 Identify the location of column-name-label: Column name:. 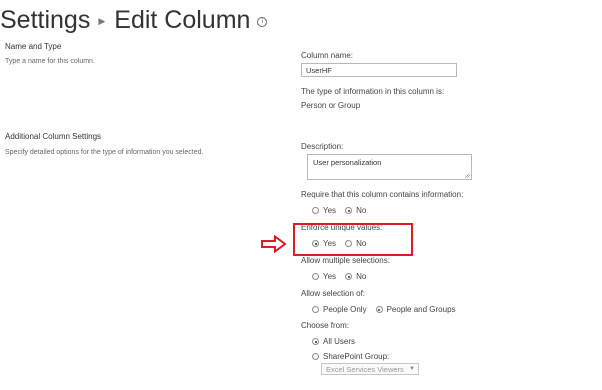
(327, 55).